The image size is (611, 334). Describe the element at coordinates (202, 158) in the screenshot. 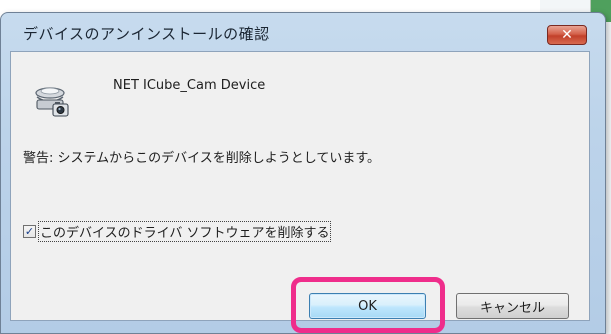

I see `warning-message: 警告: システムからこのデバイスを削除しようとしています。` at that location.